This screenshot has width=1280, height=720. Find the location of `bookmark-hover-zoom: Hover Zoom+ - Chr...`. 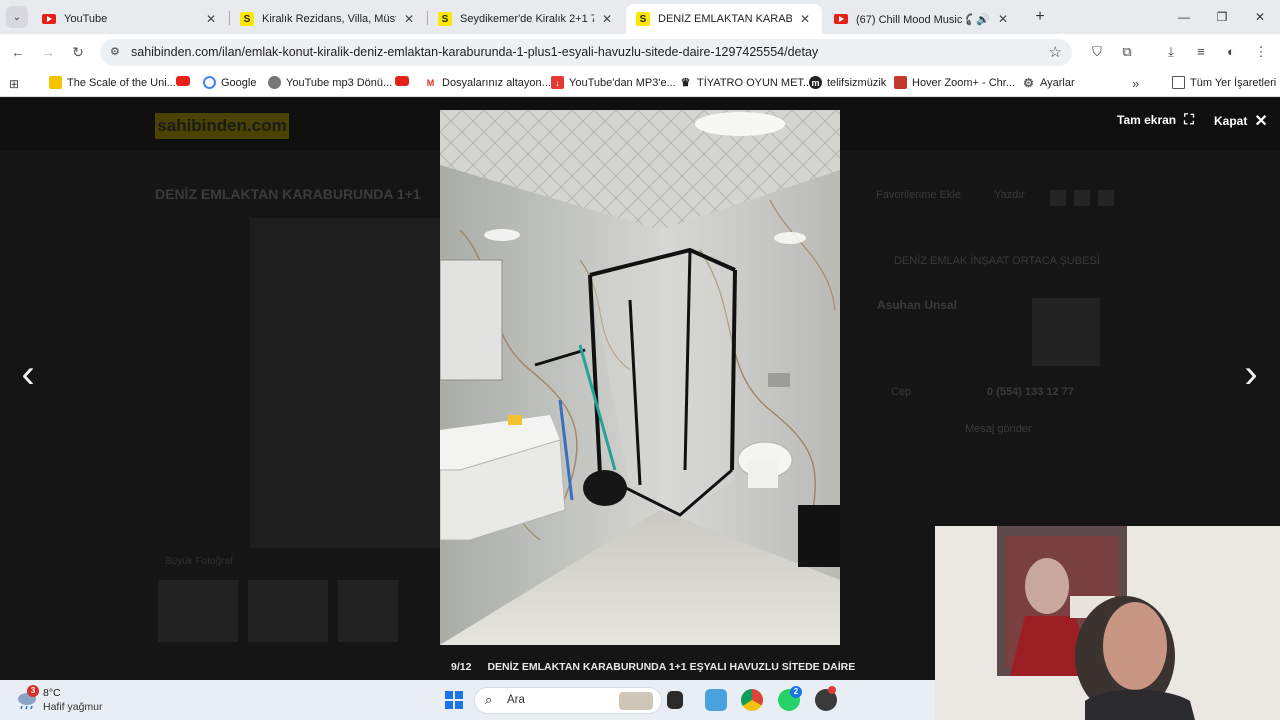

bookmark-hover-zoom: Hover Zoom+ - Chr... is located at coordinates (954, 82).